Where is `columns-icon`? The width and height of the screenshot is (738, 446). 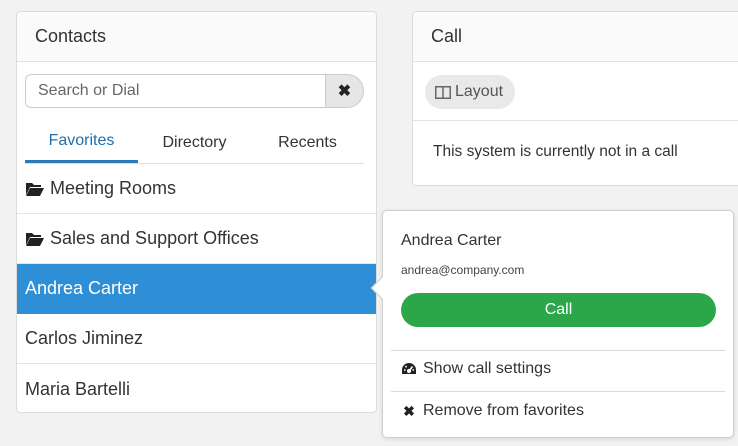 columns-icon is located at coordinates (443, 92).